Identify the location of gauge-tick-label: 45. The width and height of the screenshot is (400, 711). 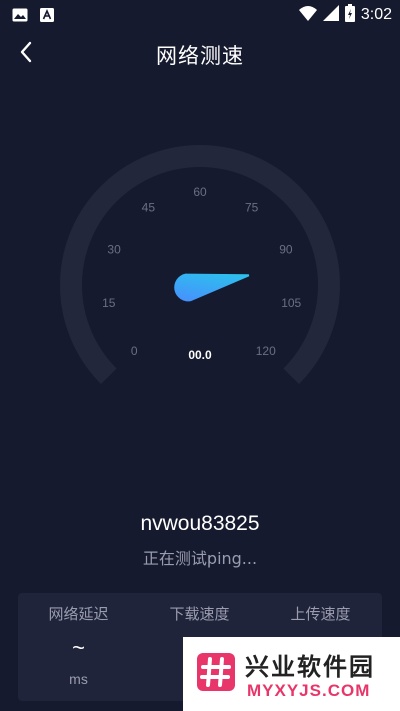
(149, 208).